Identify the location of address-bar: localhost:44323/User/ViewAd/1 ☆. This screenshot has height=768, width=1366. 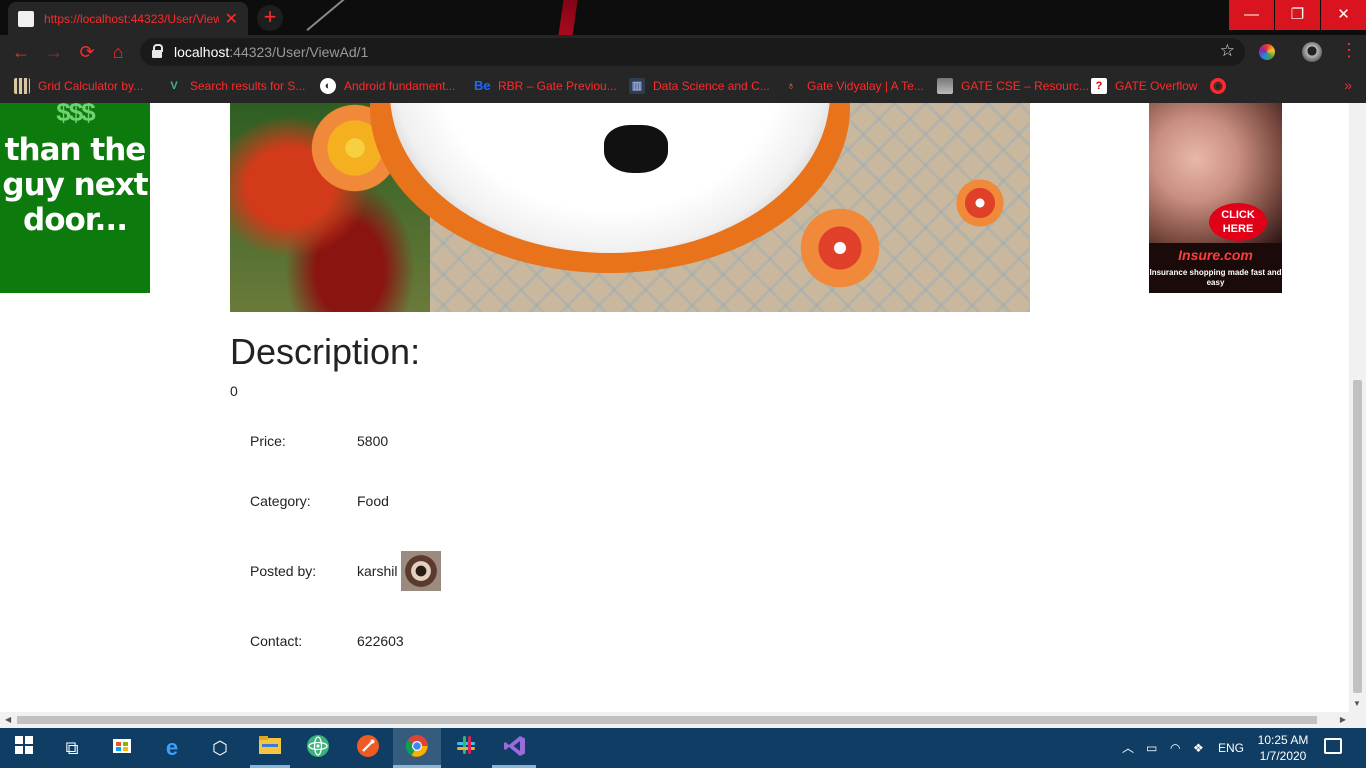
(692, 52).